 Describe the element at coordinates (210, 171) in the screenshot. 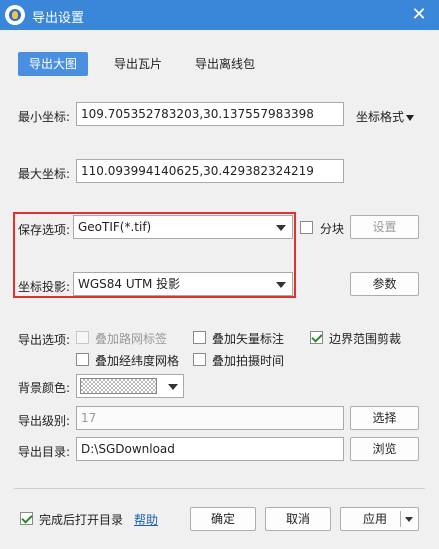

I see `max-coord-input: 110.093994140625,30.429382324219` at that location.